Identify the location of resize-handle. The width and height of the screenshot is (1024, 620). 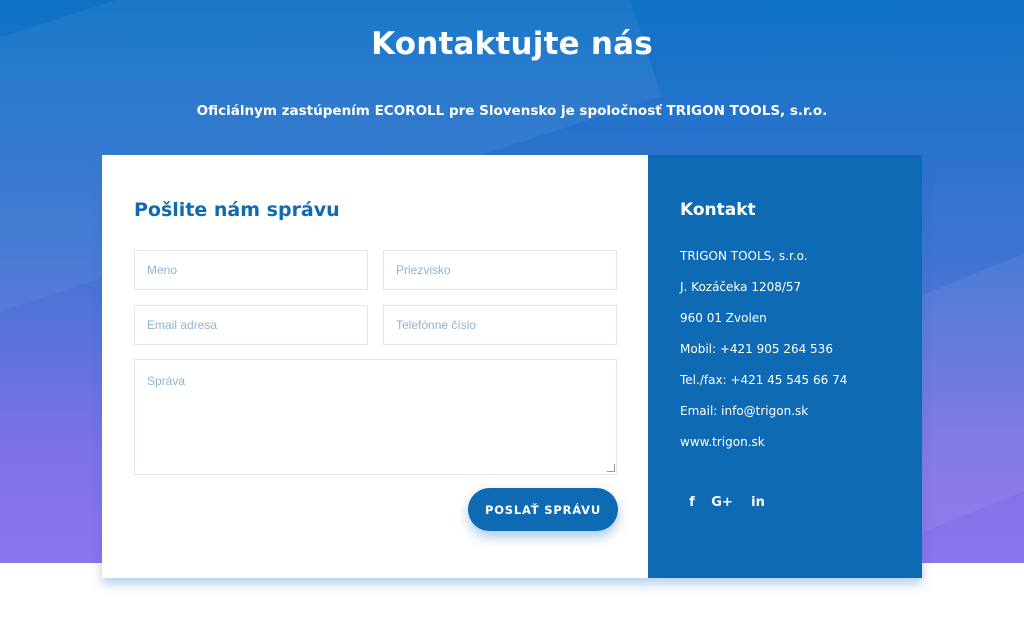
(611, 468).